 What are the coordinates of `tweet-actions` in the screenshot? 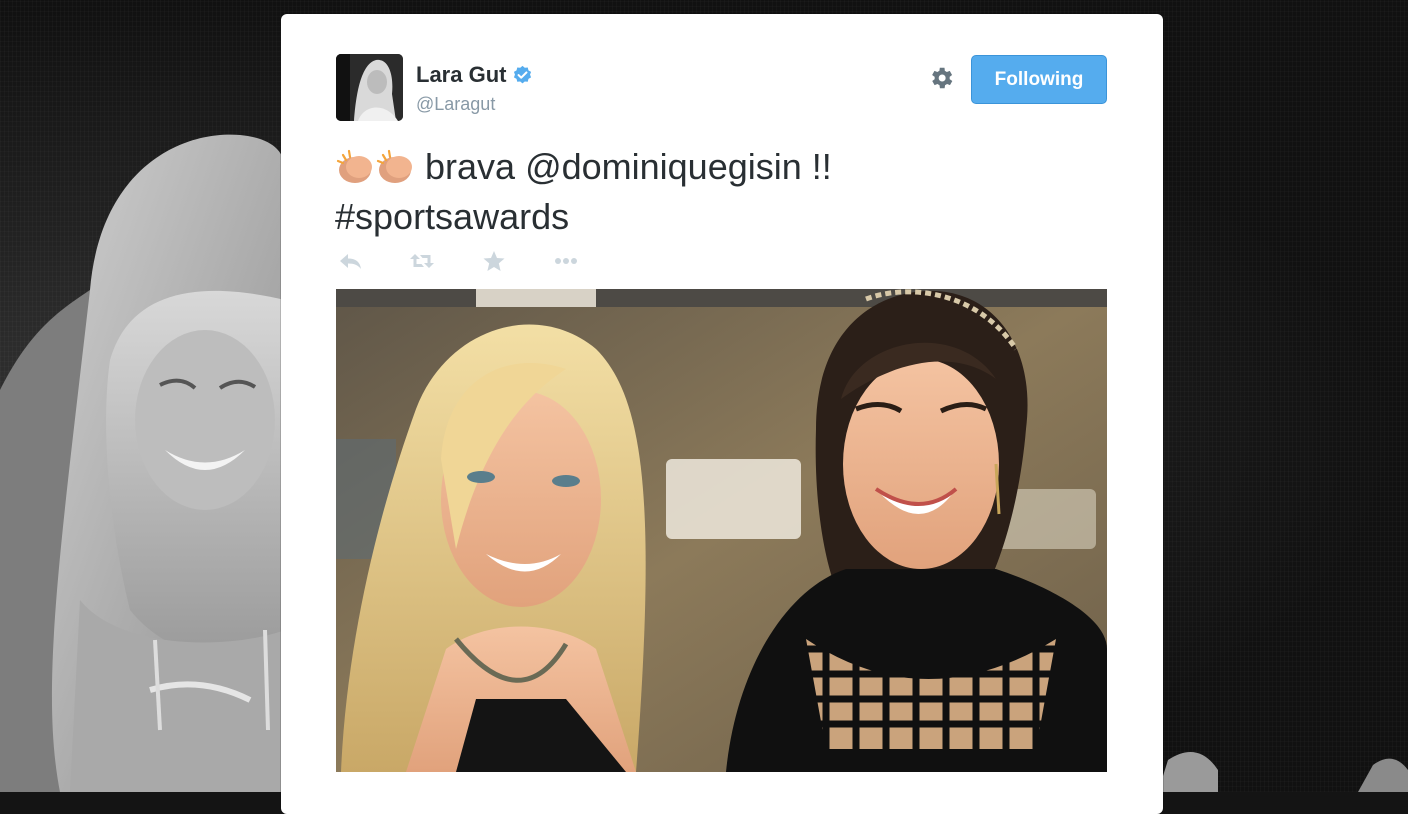 It's located at (481, 261).